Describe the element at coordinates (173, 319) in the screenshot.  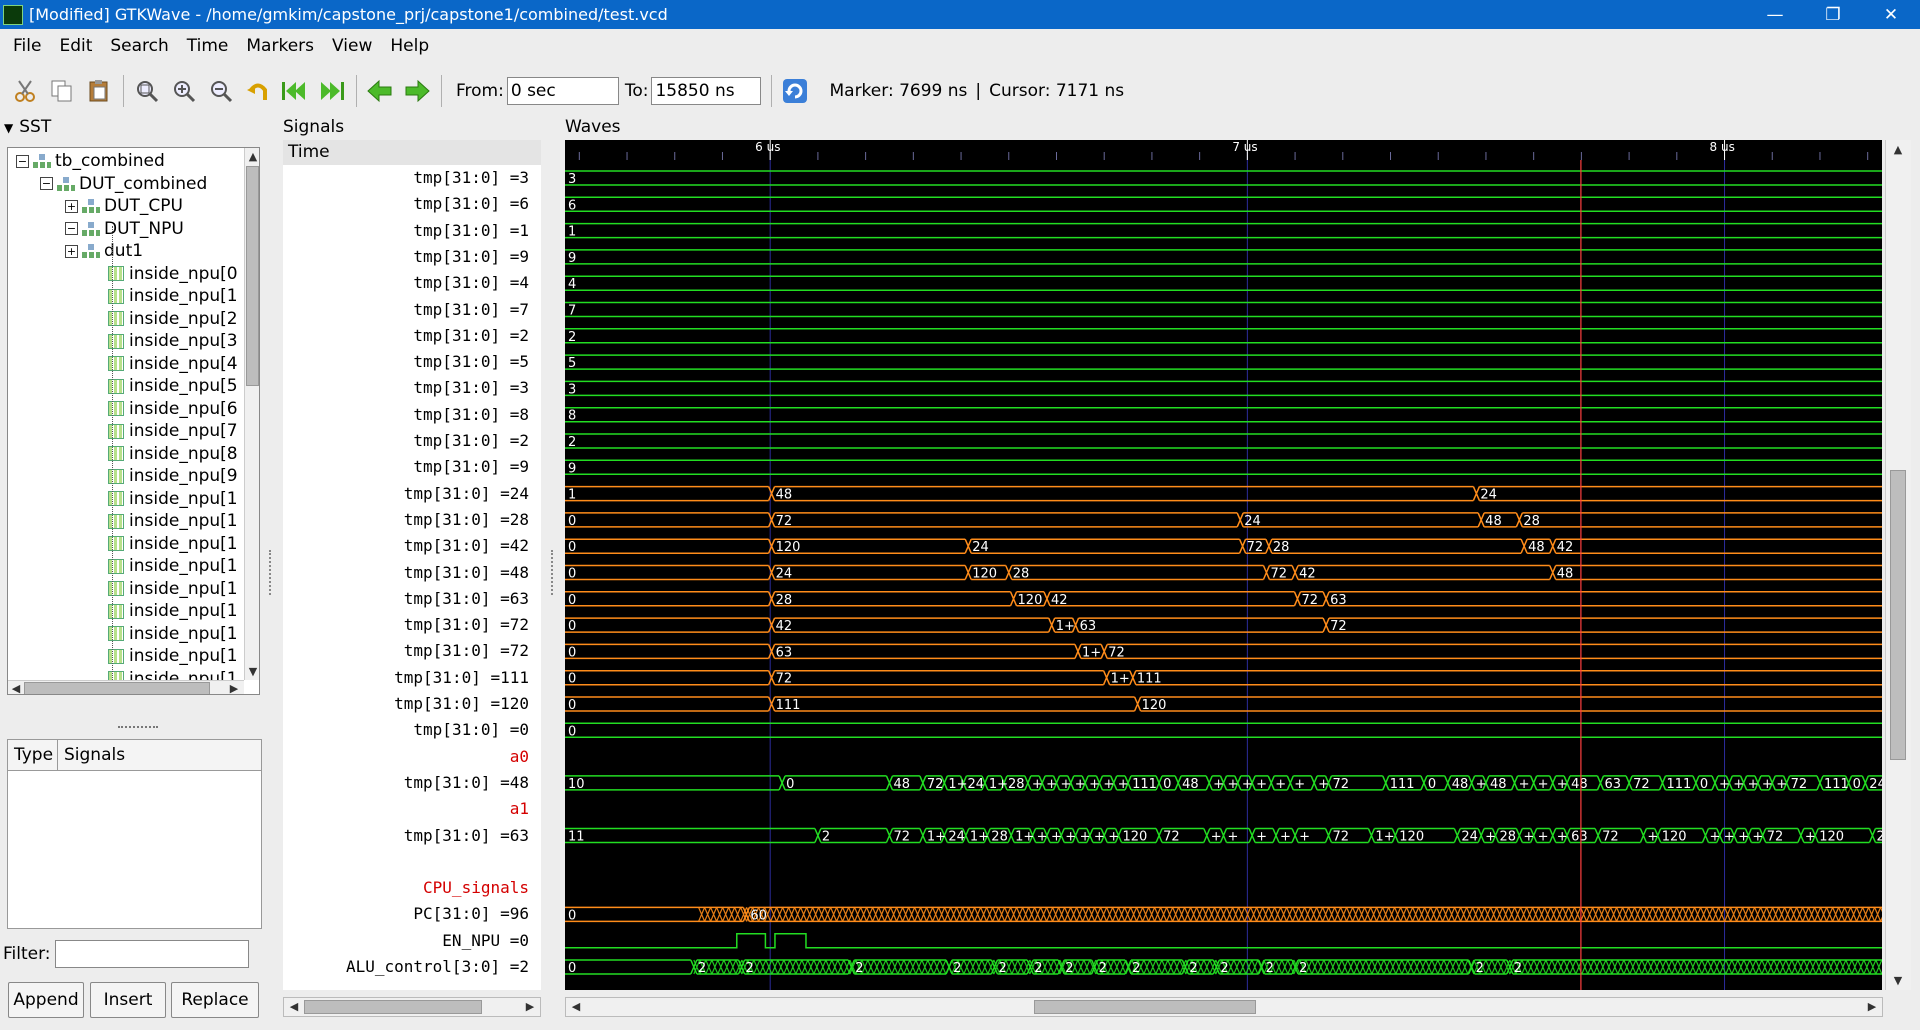
I see `tree-signal-item: inside_npu[2` at that location.